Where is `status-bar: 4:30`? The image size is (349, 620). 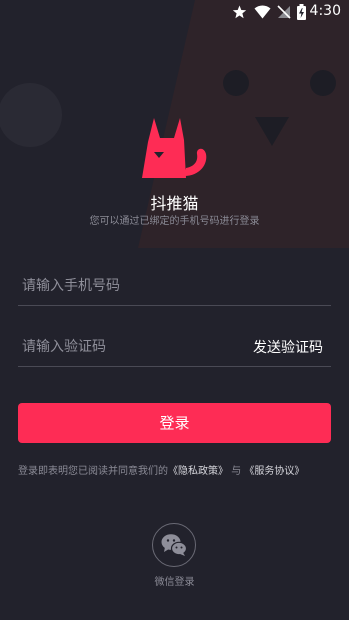
status-bar: 4:30 is located at coordinates (174, 12).